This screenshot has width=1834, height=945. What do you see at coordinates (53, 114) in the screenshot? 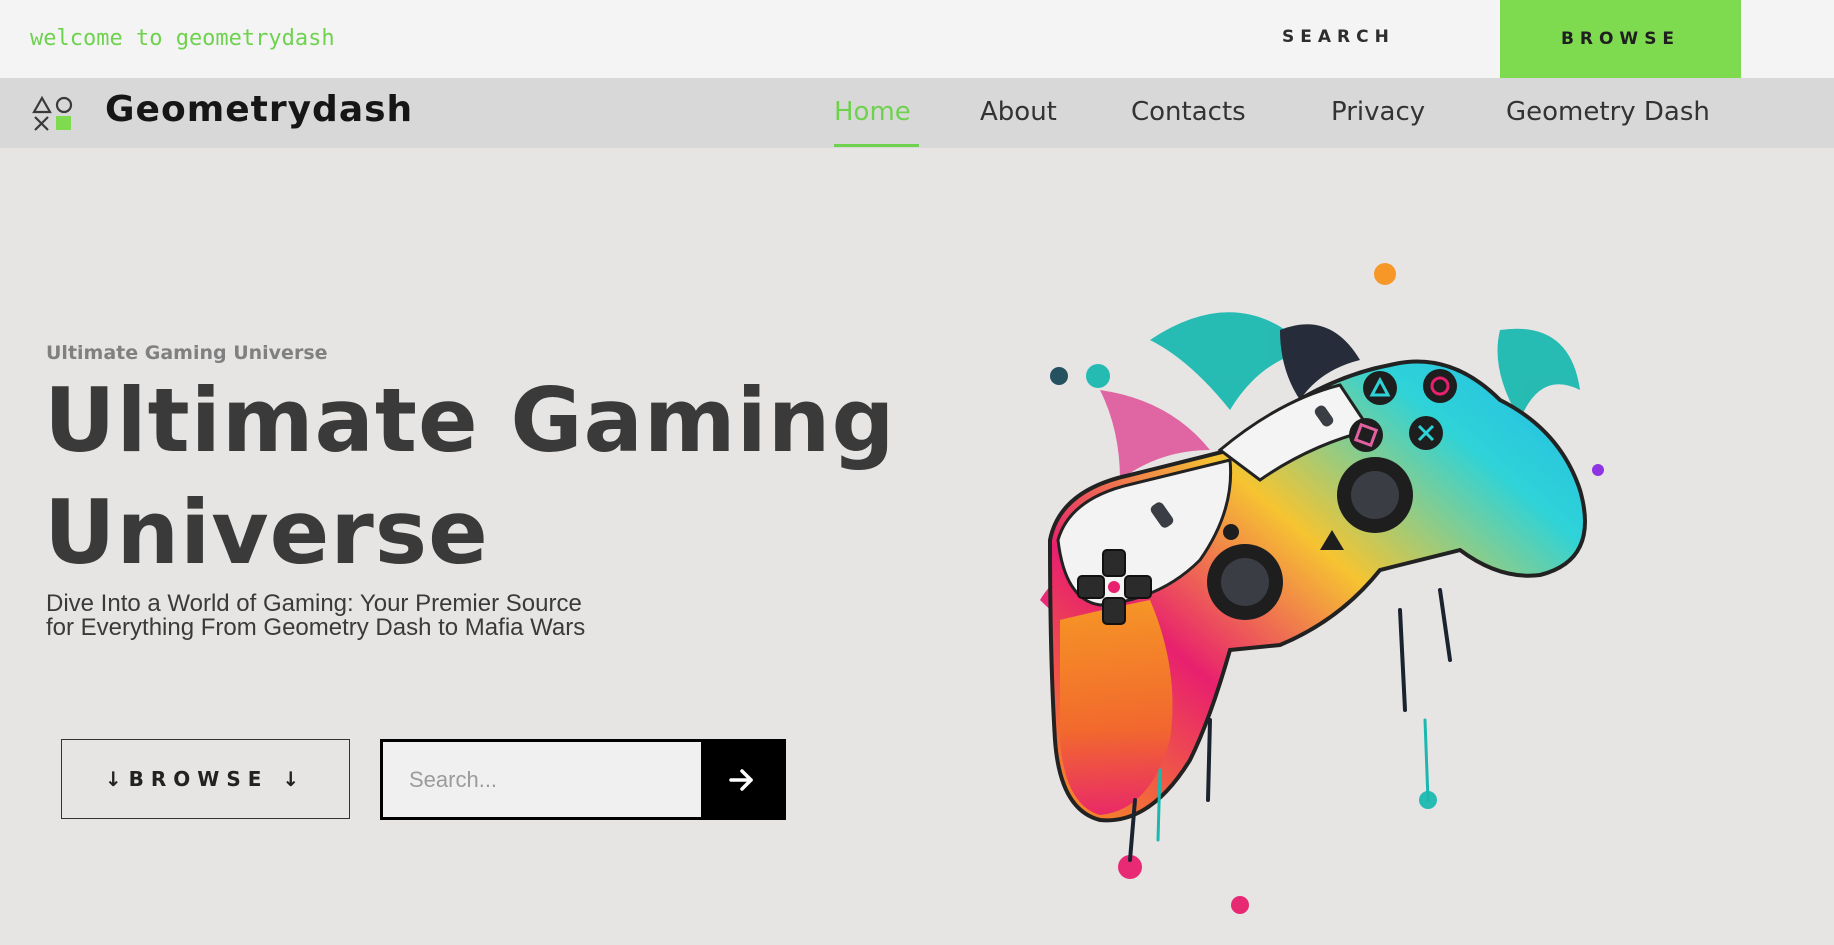
I see `shapes-logo-icon` at bounding box center [53, 114].